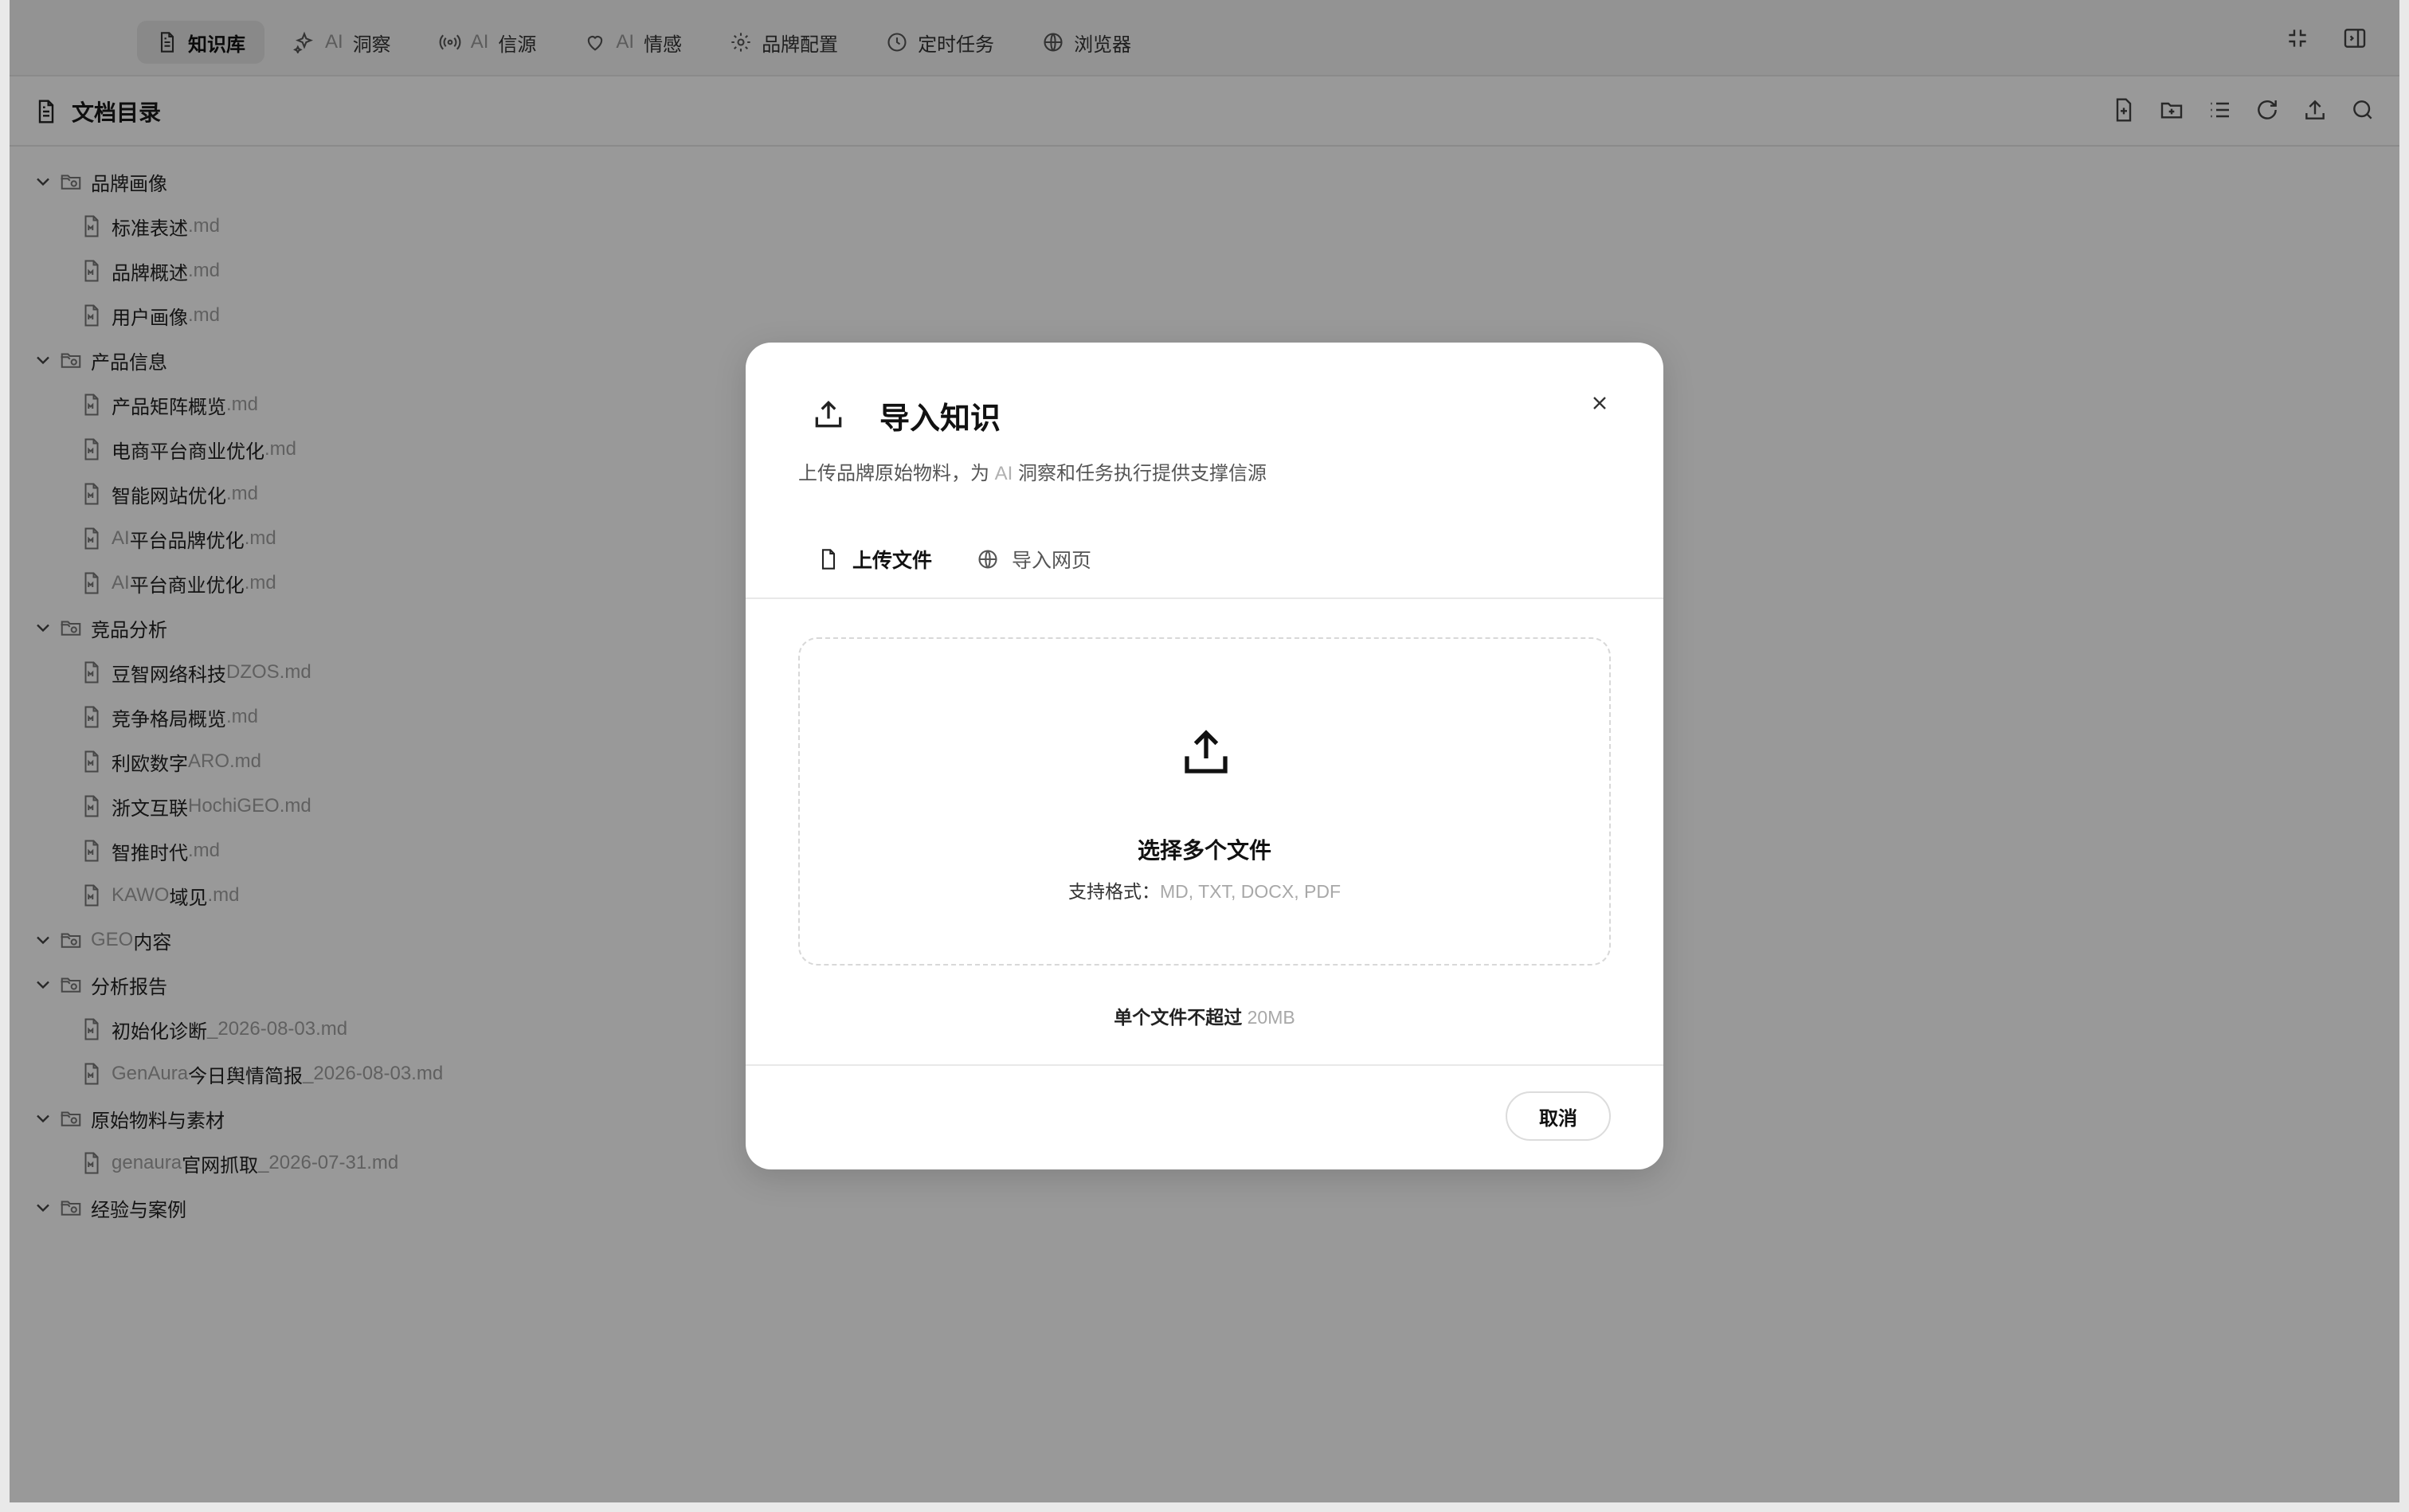 The image size is (2409, 1512). I want to click on file-icon, so click(828, 559).